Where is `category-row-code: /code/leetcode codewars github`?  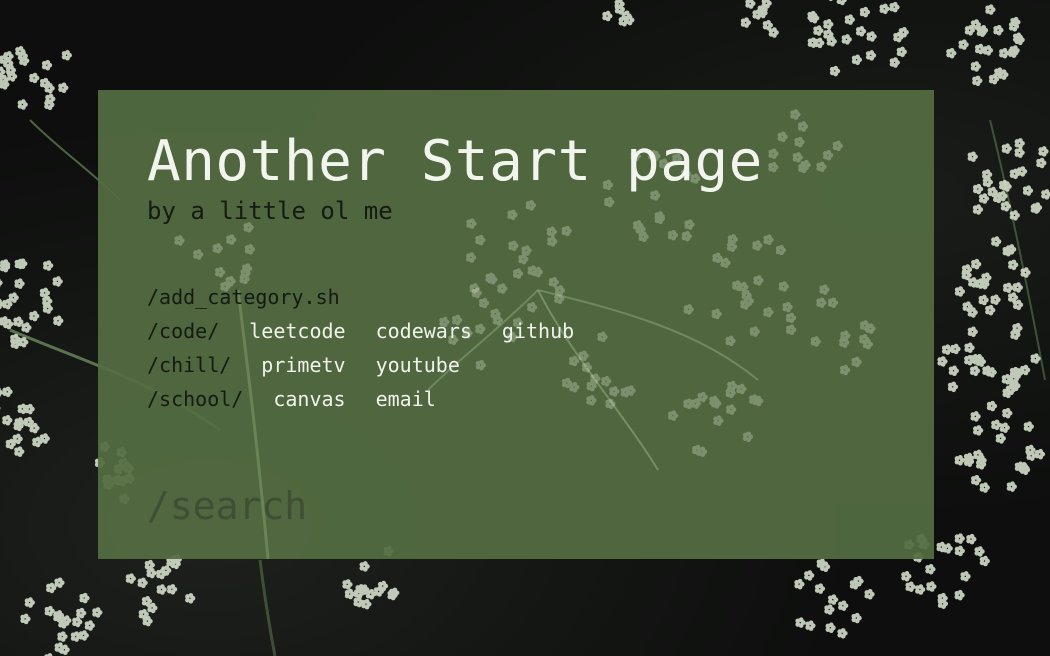 category-row-code: /code/leetcode codewars github is located at coordinates (530, 331).